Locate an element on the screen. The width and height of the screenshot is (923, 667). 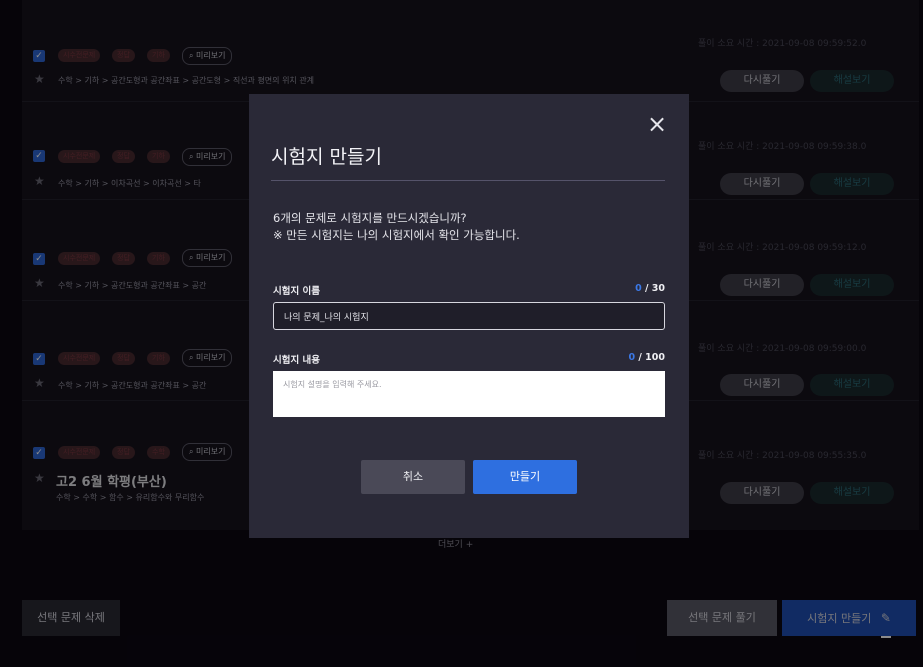
message-line: 6개의 문제로 시험지를 만드시겠습니까? is located at coordinates (370, 218).